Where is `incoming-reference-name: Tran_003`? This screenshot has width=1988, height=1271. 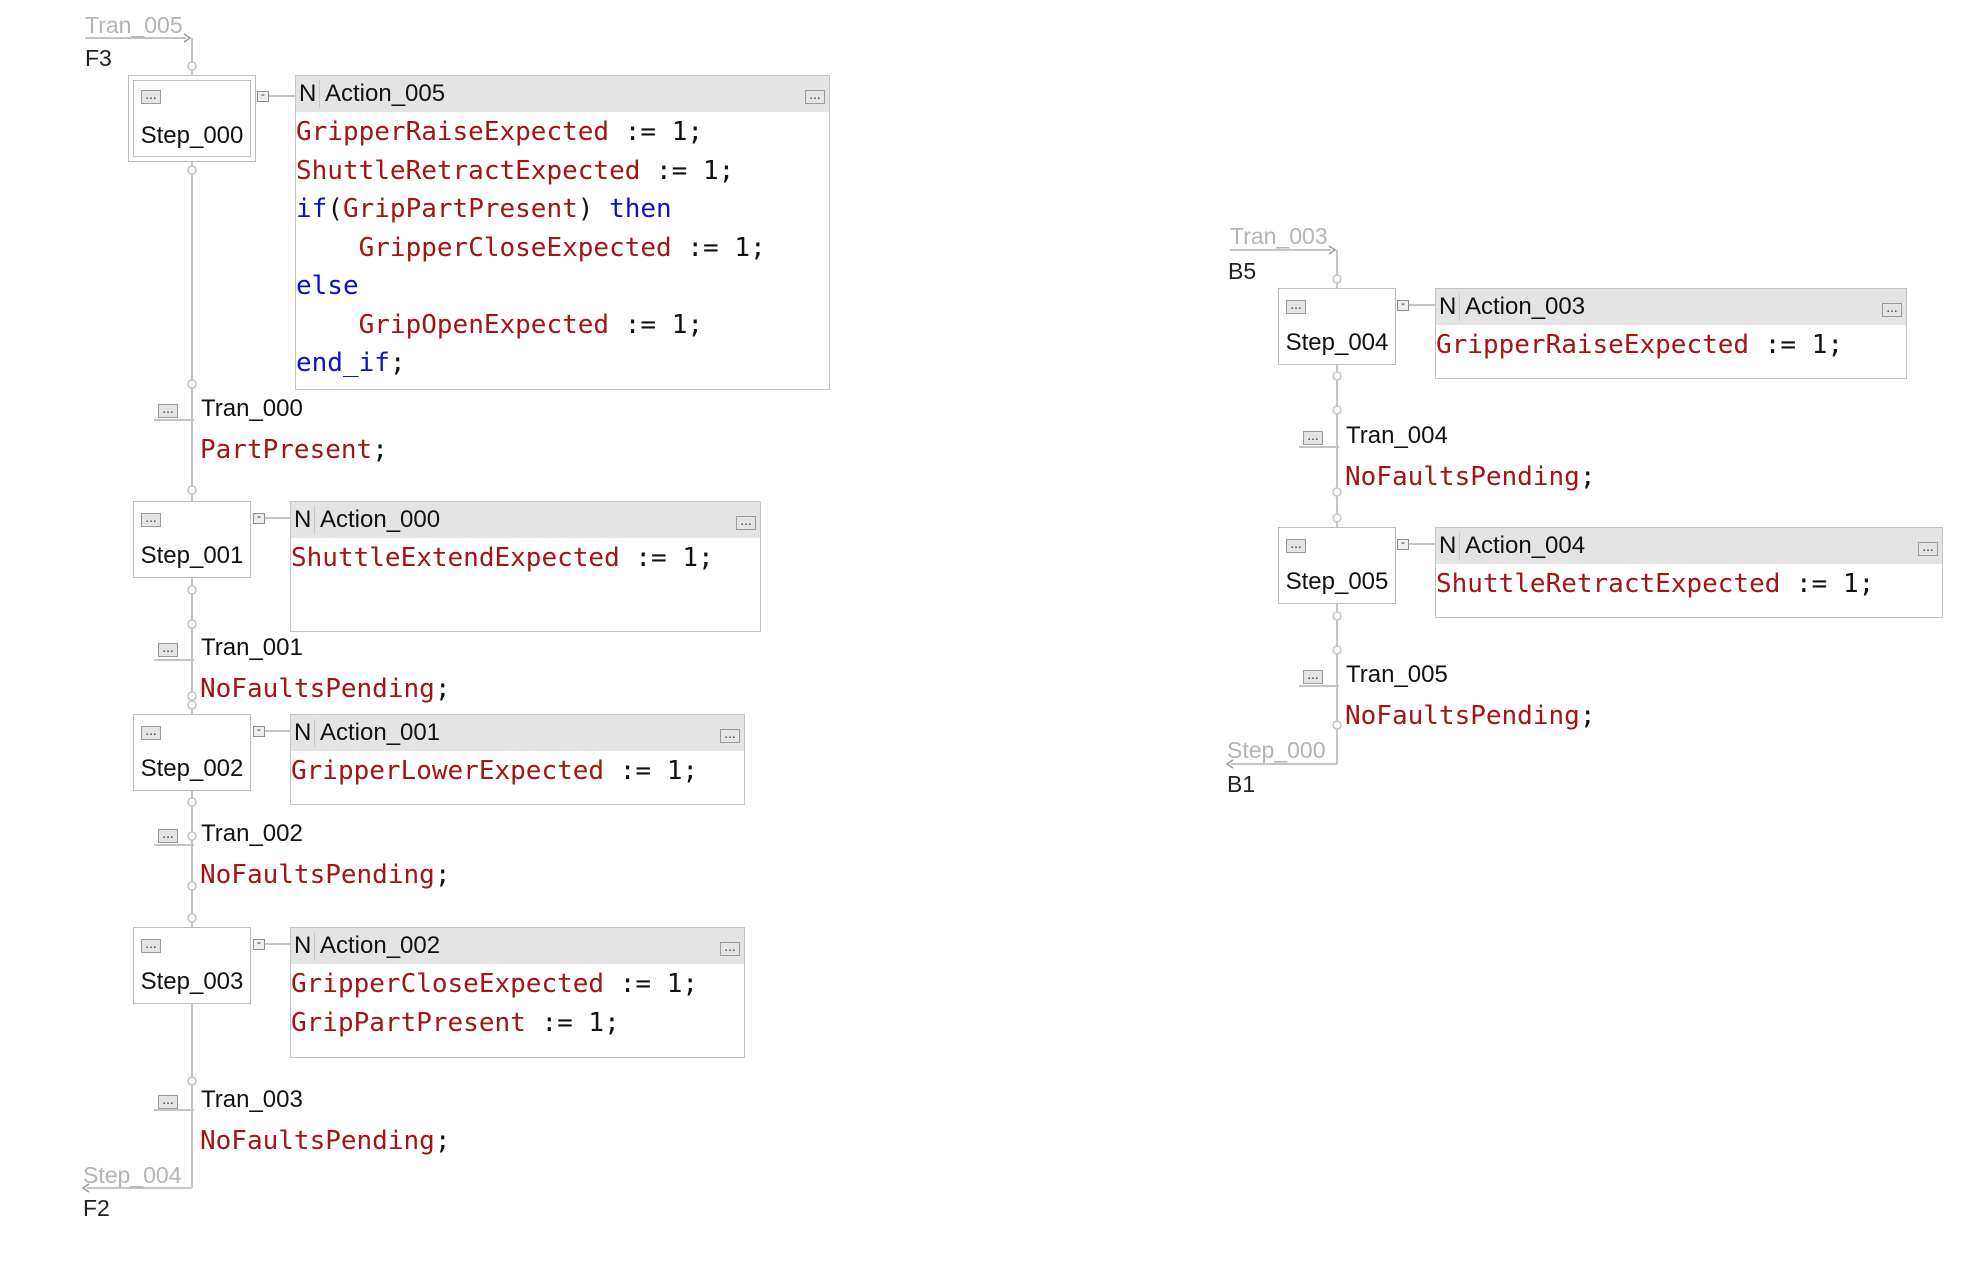 incoming-reference-name: Tran_003 is located at coordinates (1279, 236).